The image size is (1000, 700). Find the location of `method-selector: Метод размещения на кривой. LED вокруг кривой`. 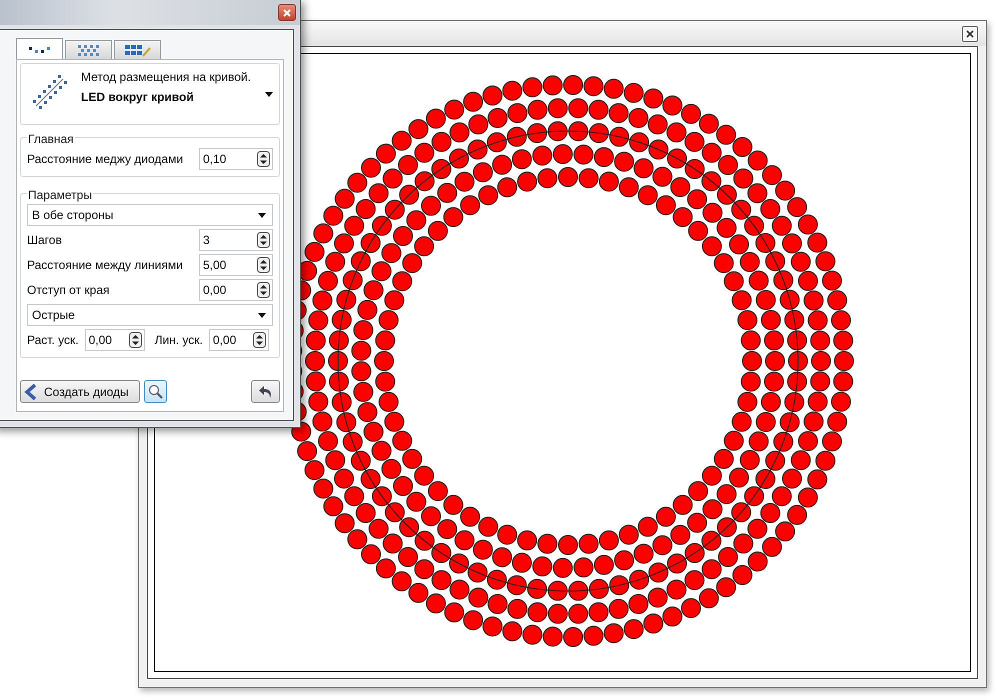

method-selector: Метод размещения на кривой. LED вокруг кривой is located at coordinates (150, 94).